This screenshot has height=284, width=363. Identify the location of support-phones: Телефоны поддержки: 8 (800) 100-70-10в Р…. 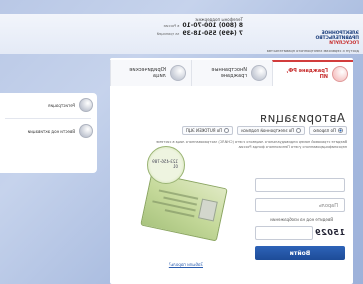
(198, 27).